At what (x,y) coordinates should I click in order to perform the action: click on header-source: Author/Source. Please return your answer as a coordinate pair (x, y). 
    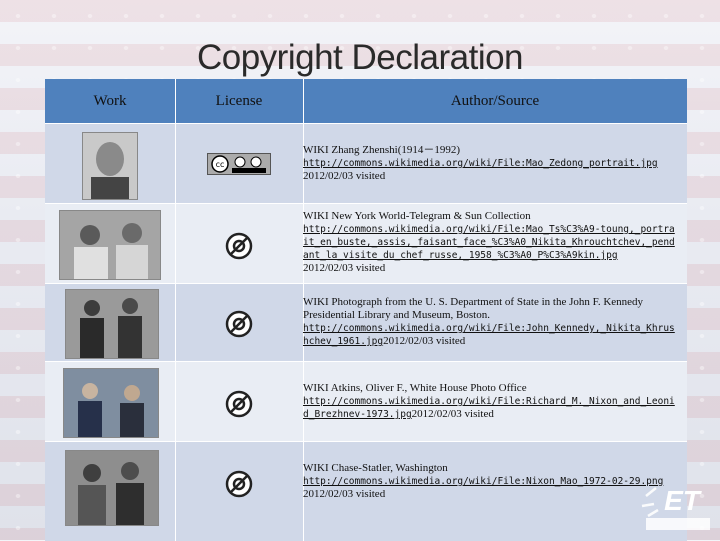
    Looking at the image, I should click on (495, 101).